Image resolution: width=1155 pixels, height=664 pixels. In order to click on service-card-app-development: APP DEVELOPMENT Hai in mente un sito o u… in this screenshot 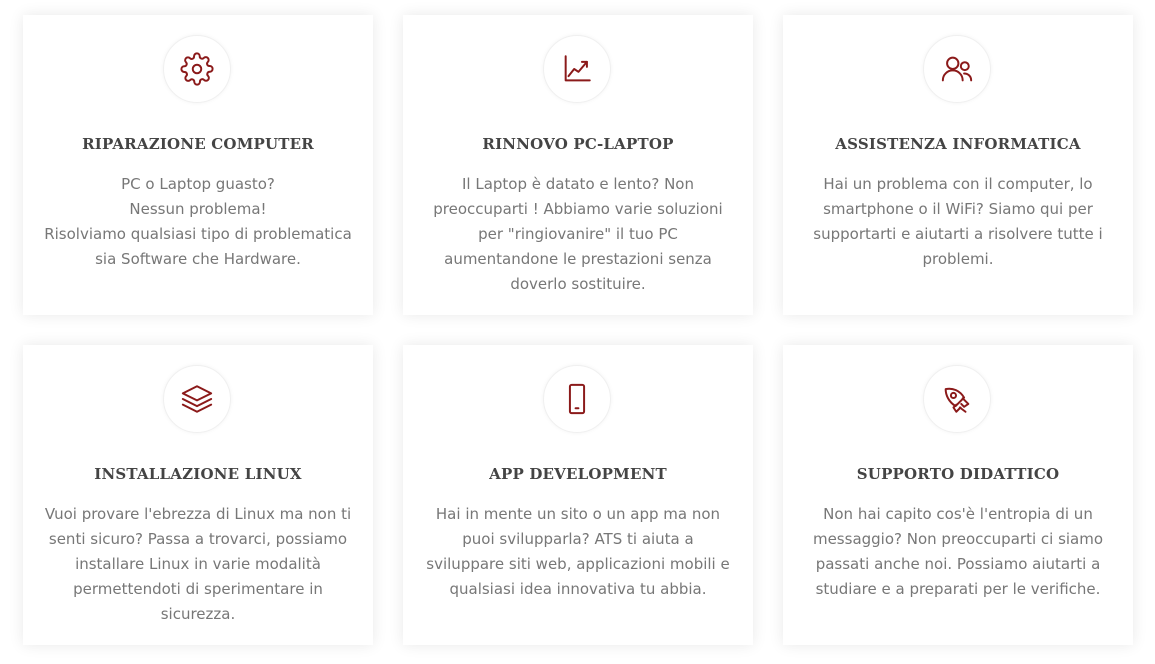, I will do `click(578, 495)`.